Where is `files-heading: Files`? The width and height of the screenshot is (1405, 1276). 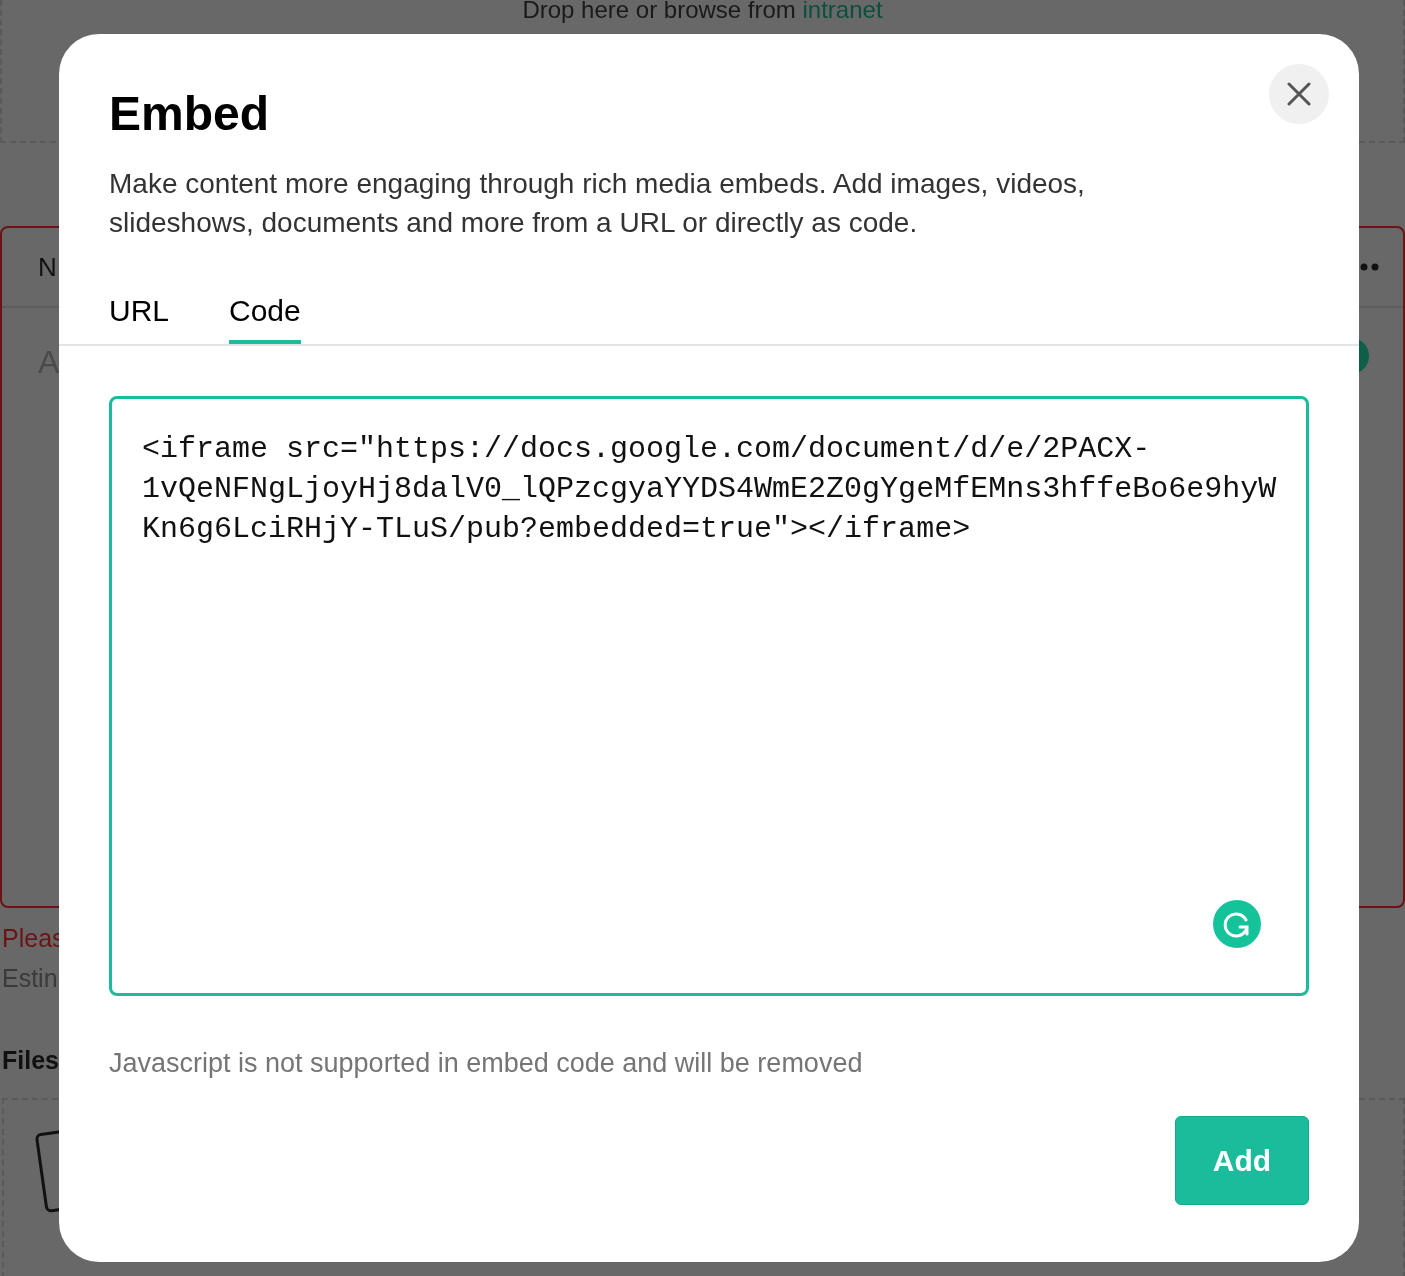 files-heading: Files is located at coordinates (30, 1060).